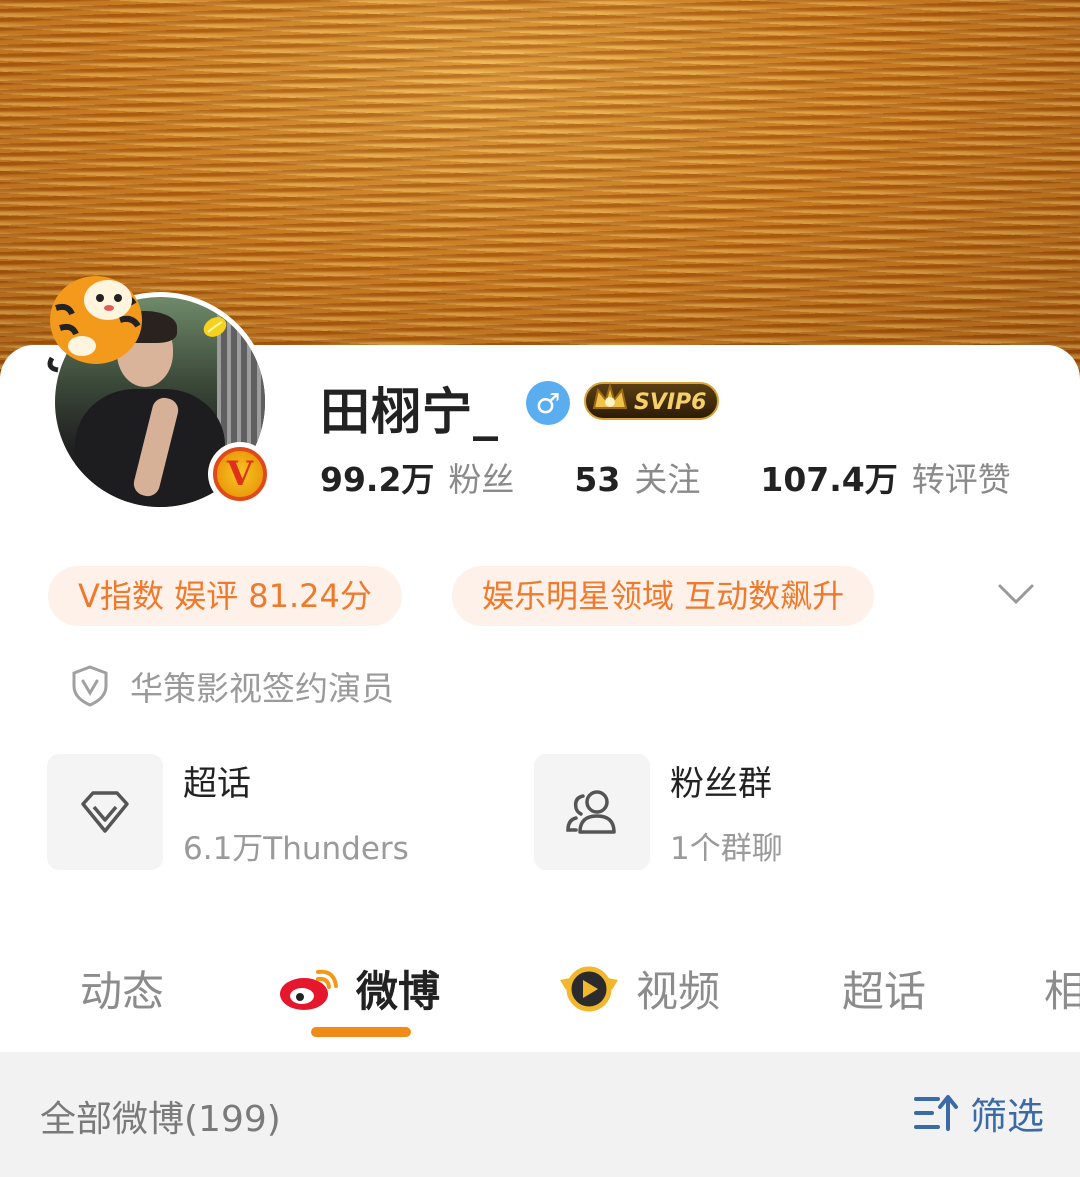  What do you see at coordinates (228, 812) in the screenshot?
I see `supertopic-entry: 超话 6.1万Thunders` at bounding box center [228, 812].